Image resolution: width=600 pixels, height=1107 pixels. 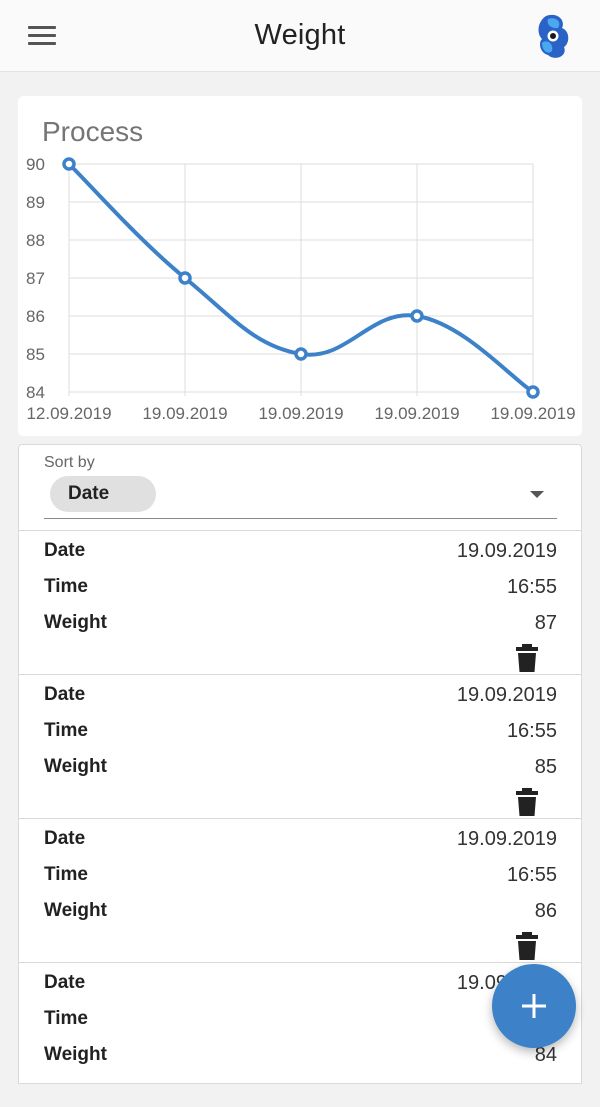 I want to click on app-logo-icon, so click(x=553, y=36).